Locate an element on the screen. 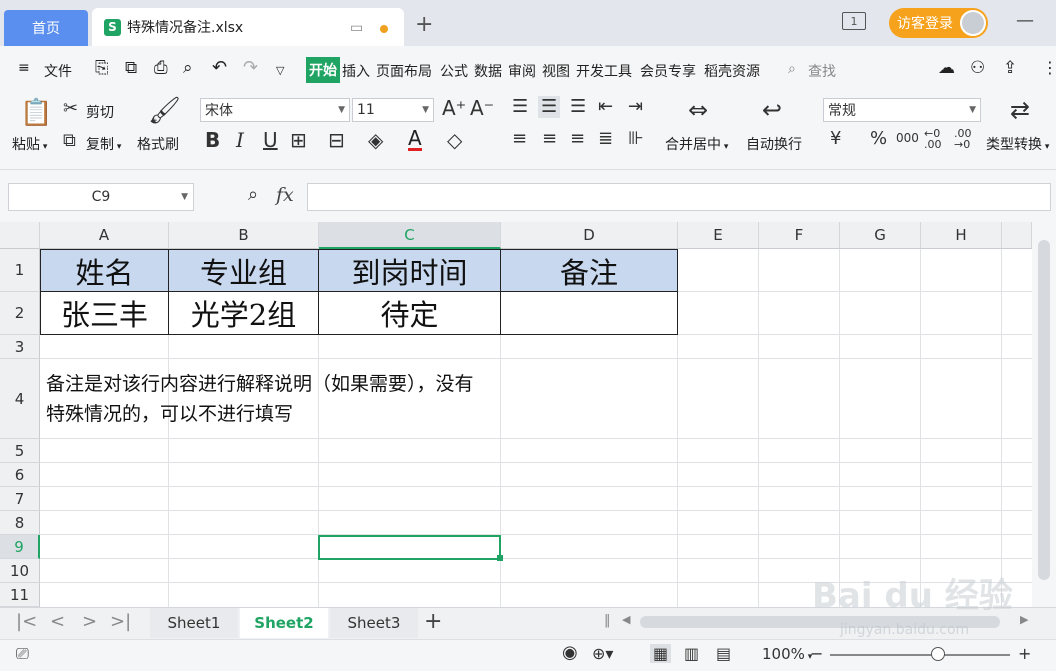 This screenshot has height=671, width=1056. menu-docer: 稻壳资源 is located at coordinates (732, 71).